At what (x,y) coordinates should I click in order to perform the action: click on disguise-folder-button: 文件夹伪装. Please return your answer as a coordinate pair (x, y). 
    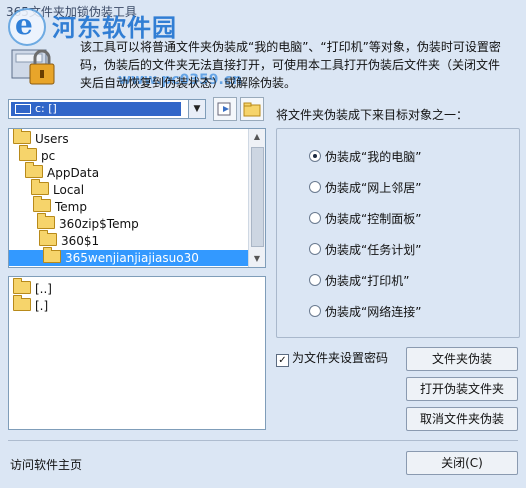
    Looking at the image, I should click on (462, 359).